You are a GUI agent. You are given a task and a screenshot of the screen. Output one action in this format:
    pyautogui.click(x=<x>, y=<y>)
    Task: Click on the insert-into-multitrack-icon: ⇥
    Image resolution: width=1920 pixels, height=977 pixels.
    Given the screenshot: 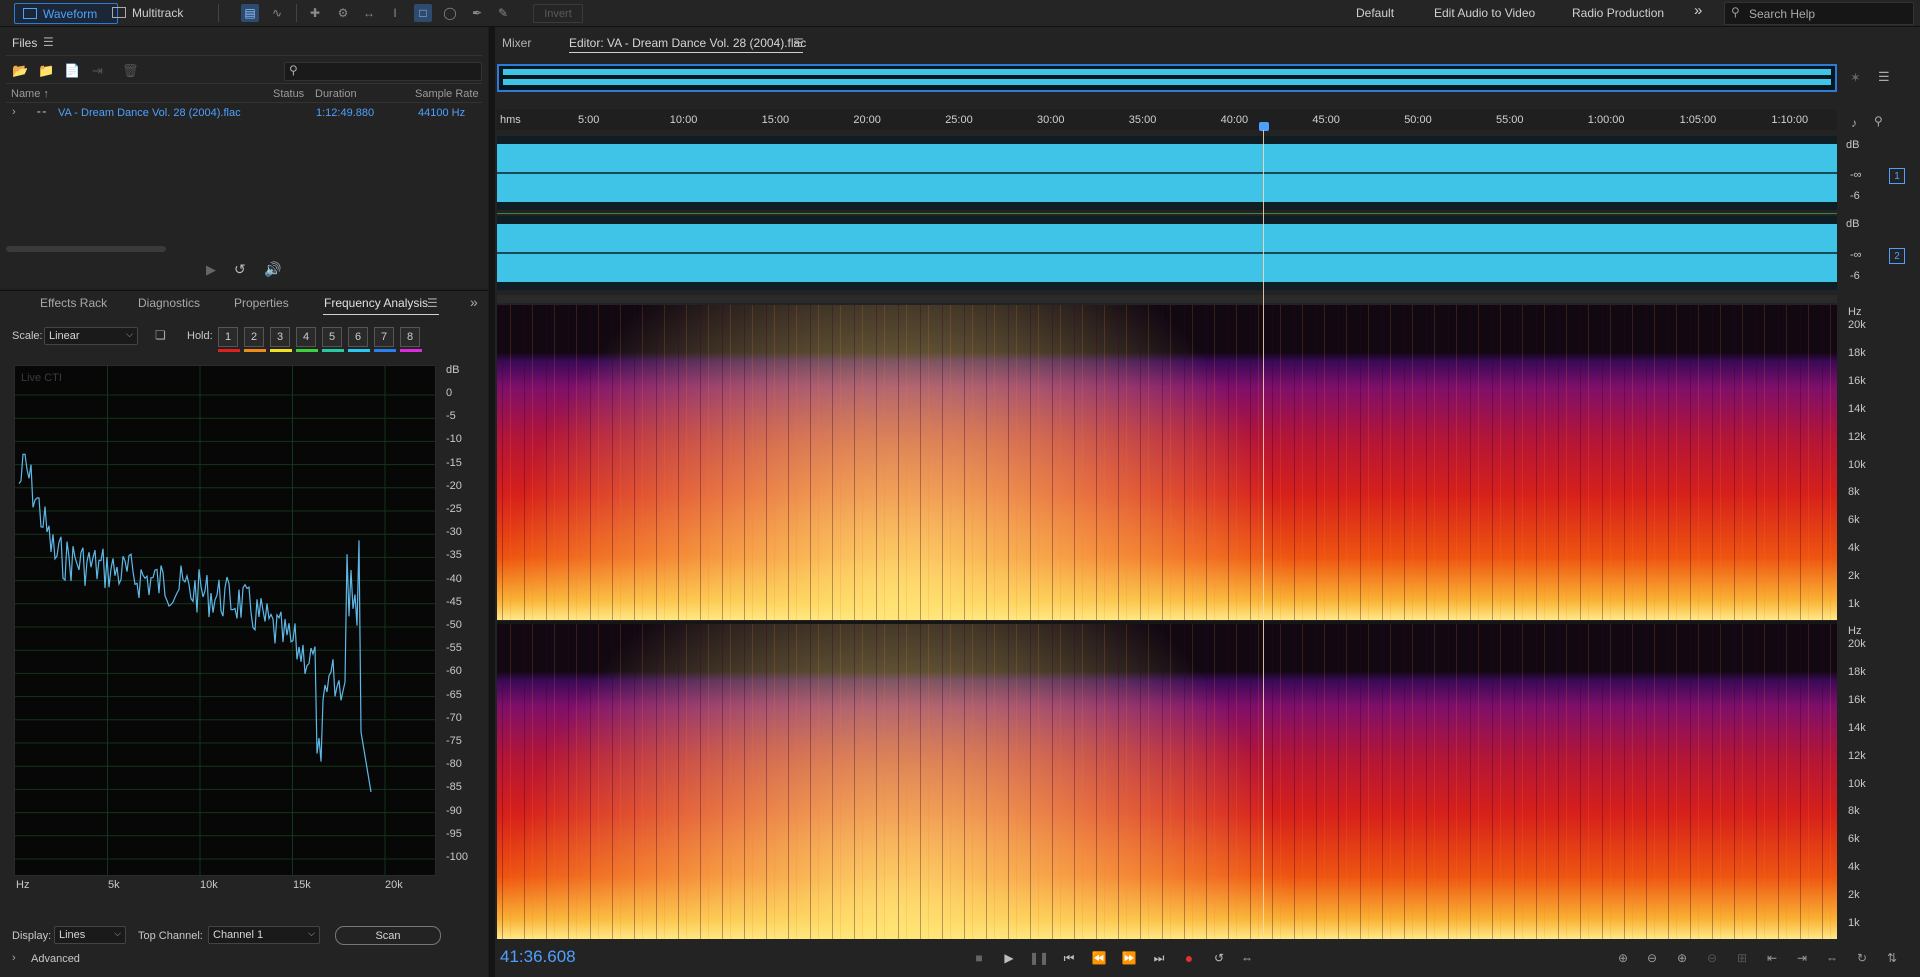 What is the action you would take?
    pyautogui.click(x=97, y=71)
    